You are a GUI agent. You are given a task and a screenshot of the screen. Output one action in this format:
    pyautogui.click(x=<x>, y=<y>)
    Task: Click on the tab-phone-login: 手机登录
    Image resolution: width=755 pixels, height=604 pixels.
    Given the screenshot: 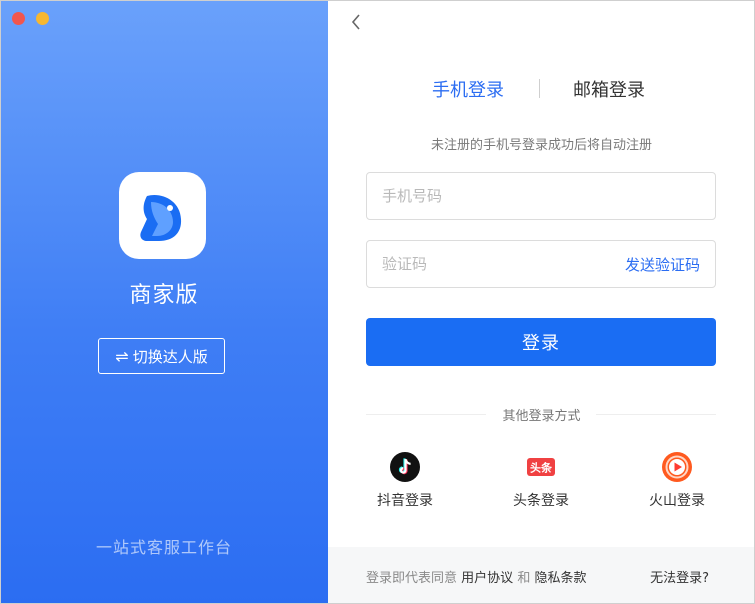 What is the action you would take?
    pyautogui.click(x=468, y=89)
    